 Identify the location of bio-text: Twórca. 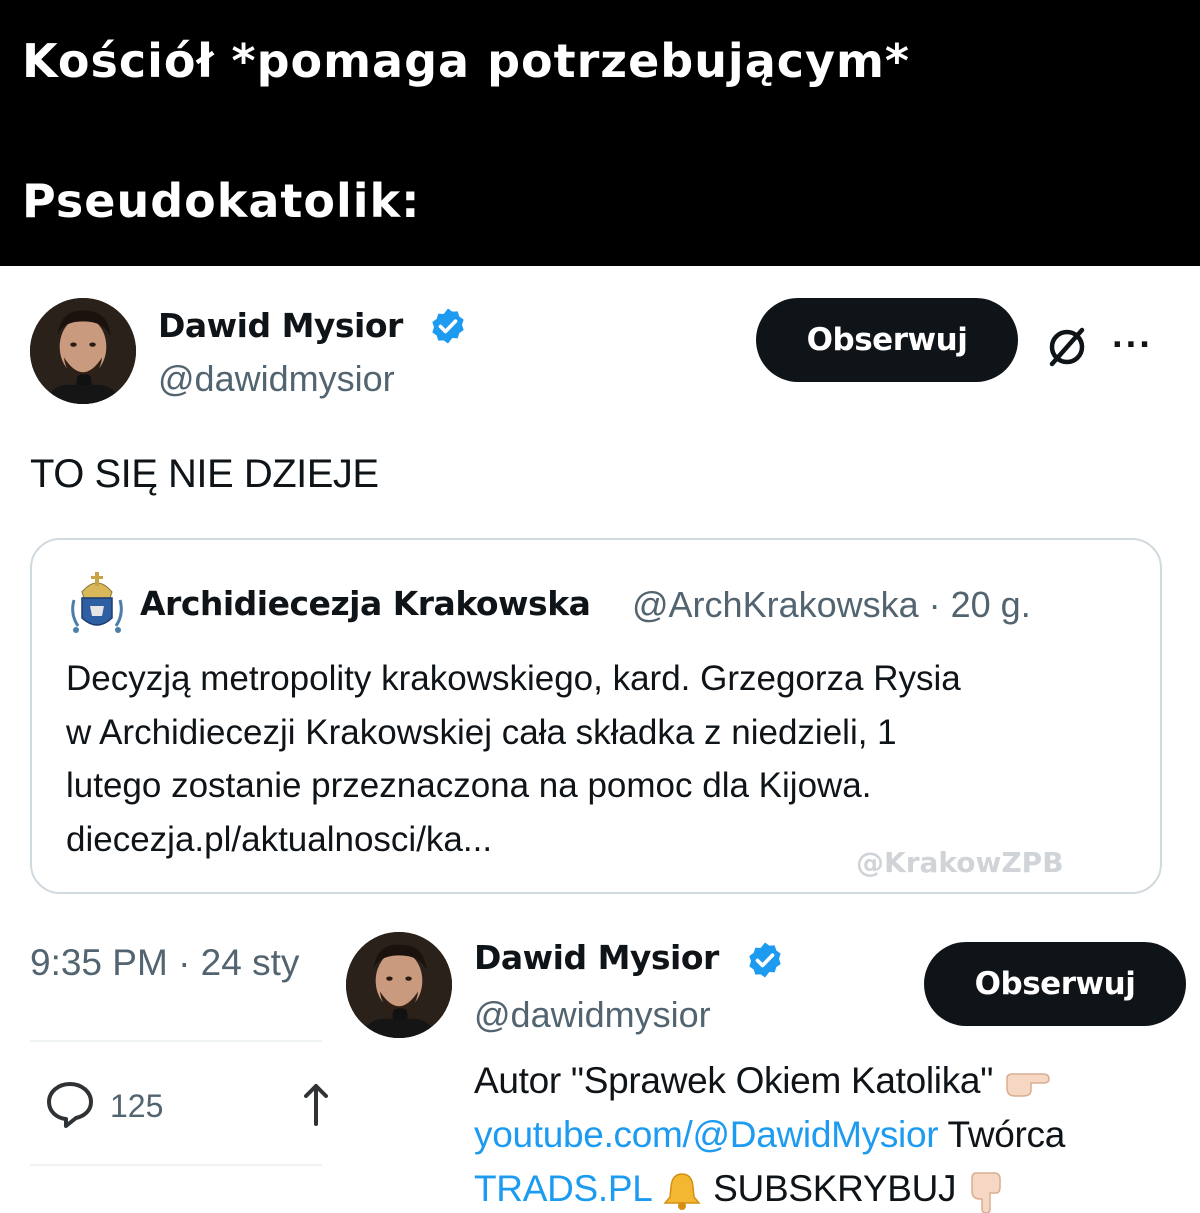
(1002, 1134).